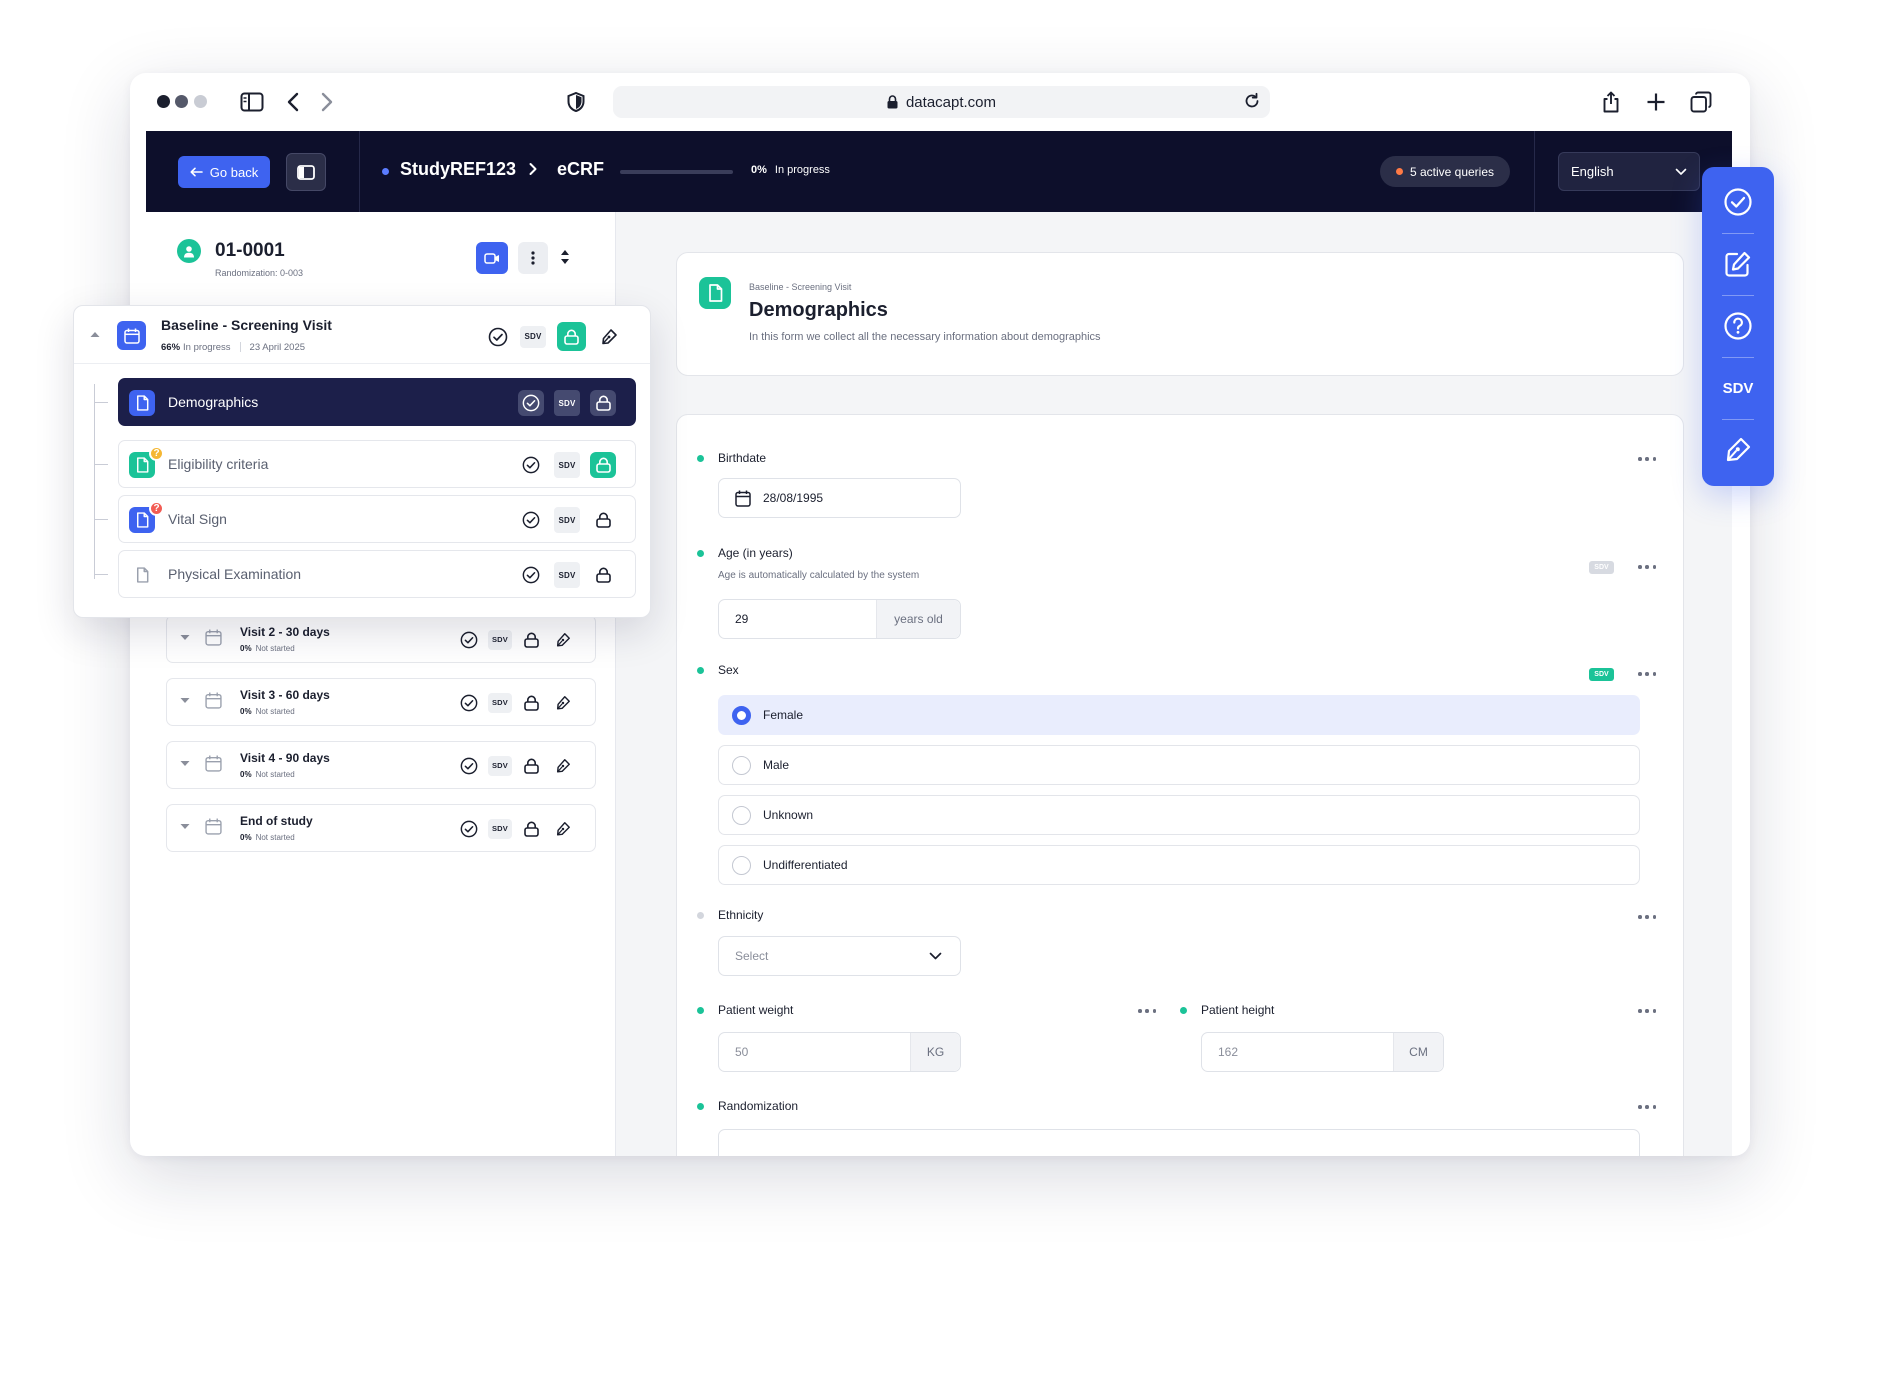 This screenshot has height=1400, width=1878. Describe the element at coordinates (381, 828) in the screenshot. I see `visit-item: End of study 0% Not started SDV` at that location.